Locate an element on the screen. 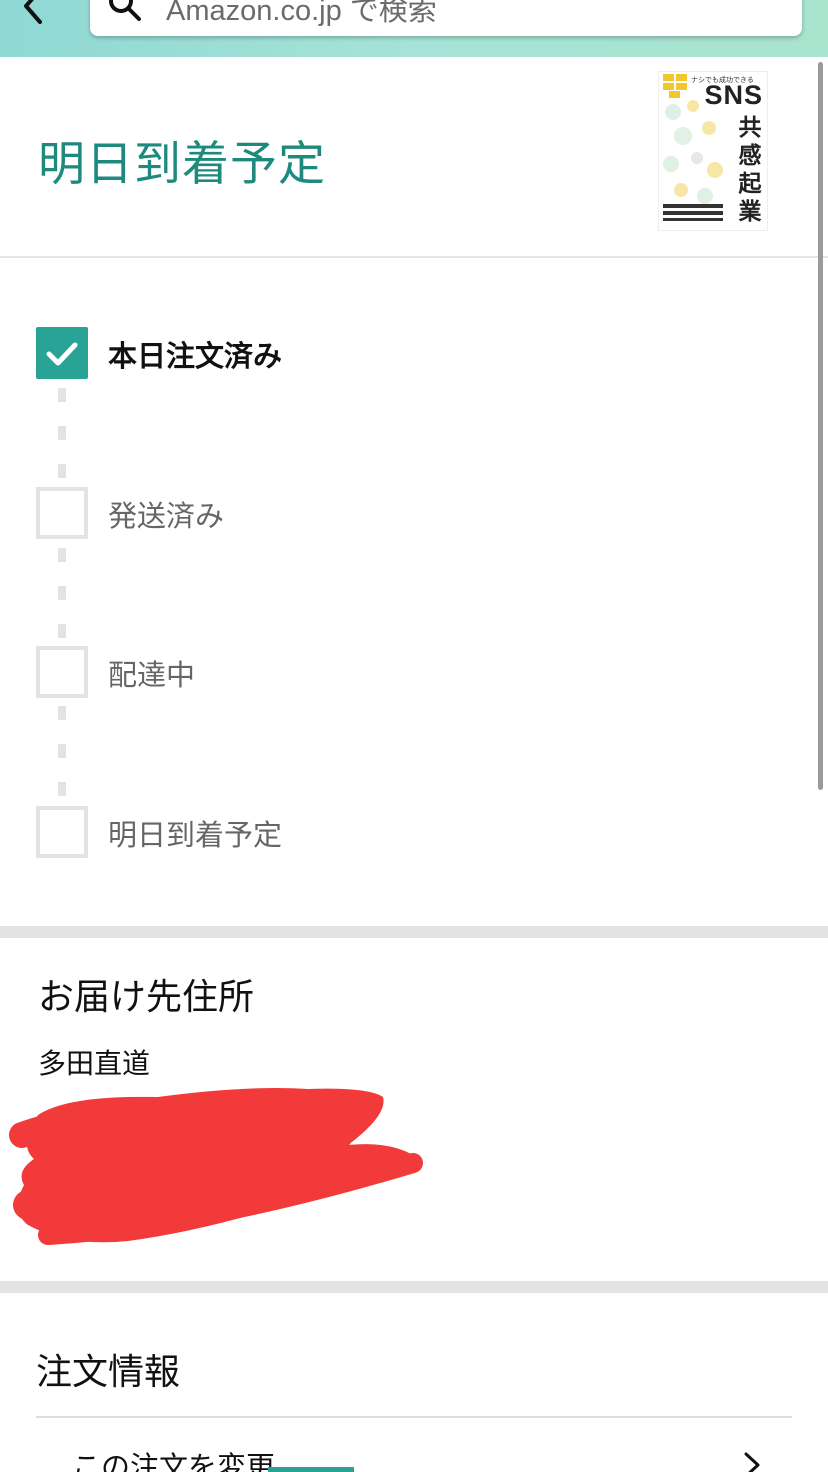  change-order-row: この注文を変更 is located at coordinates (414, 1446).